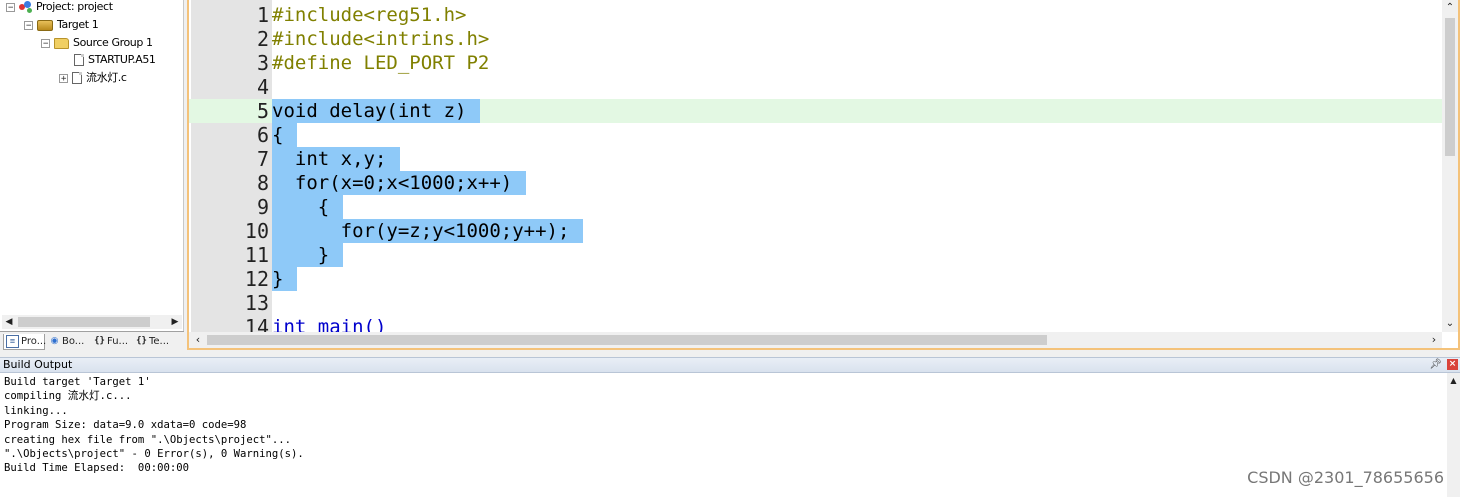 This screenshot has width=1460, height=497. I want to click on scroll-left-icon: ◀, so click(9, 322).